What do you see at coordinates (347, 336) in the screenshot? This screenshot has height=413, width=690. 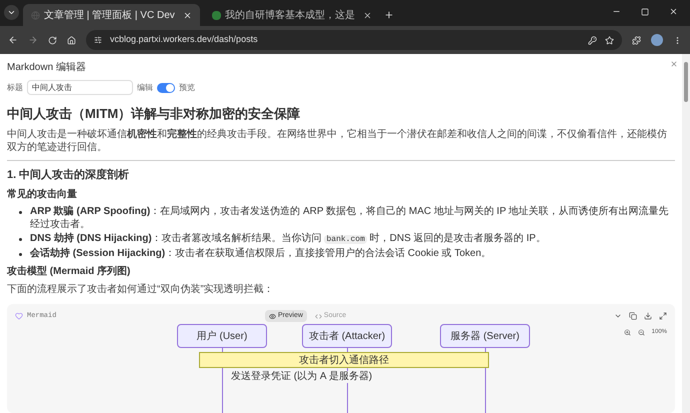 I see `actor-box: 攻击者 (Attacker)` at bounding box center [347, 336].